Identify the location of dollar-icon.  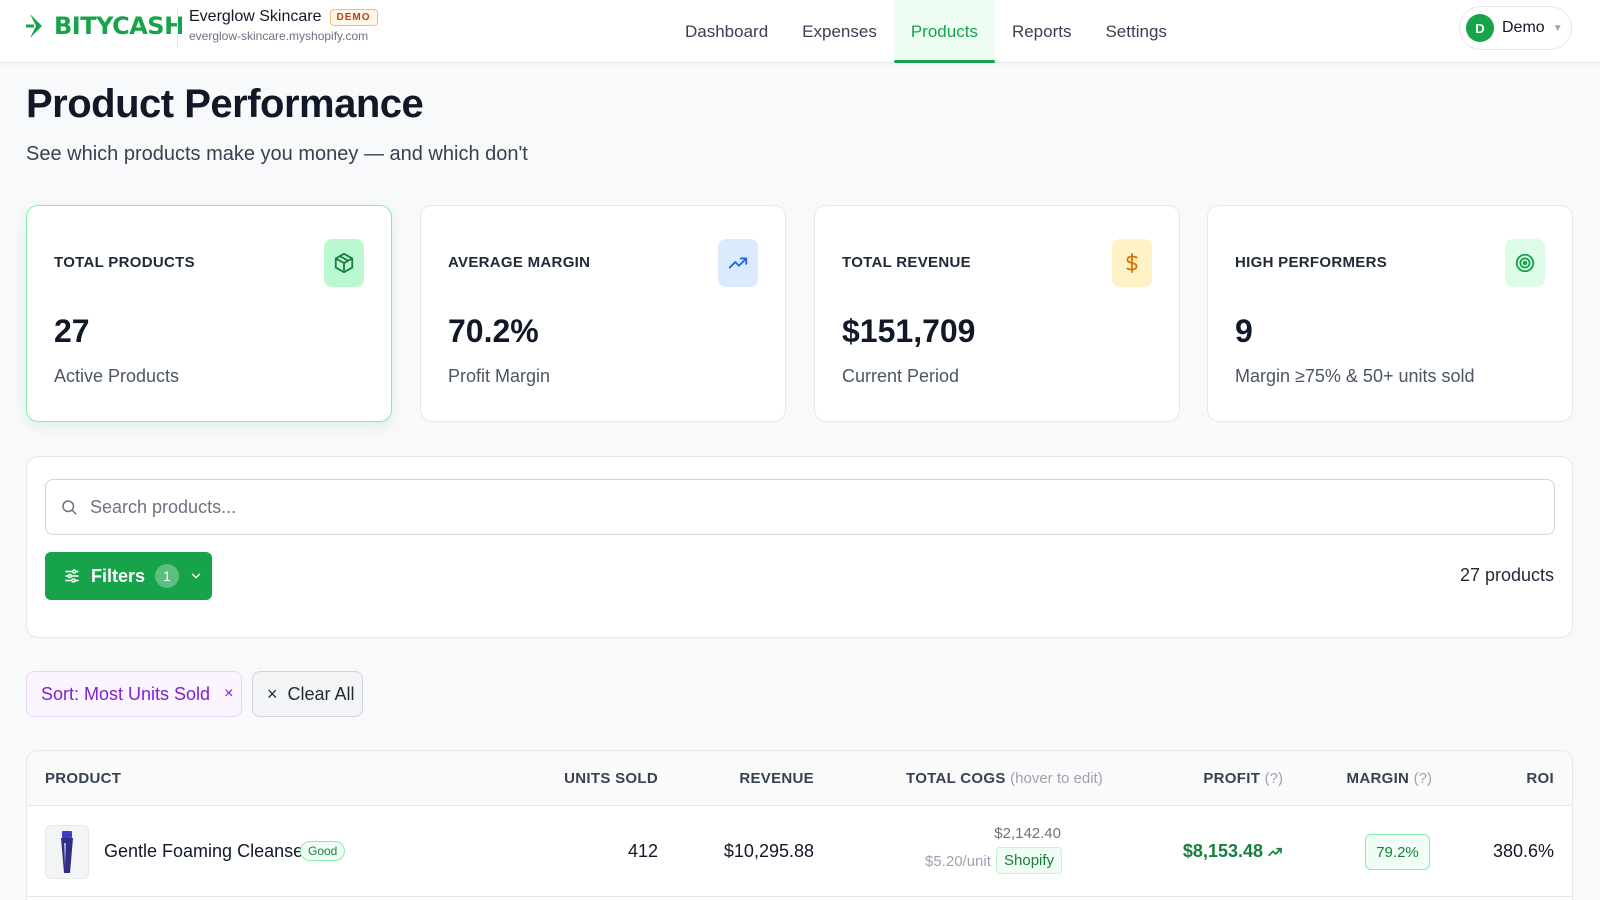
(1132, 263).